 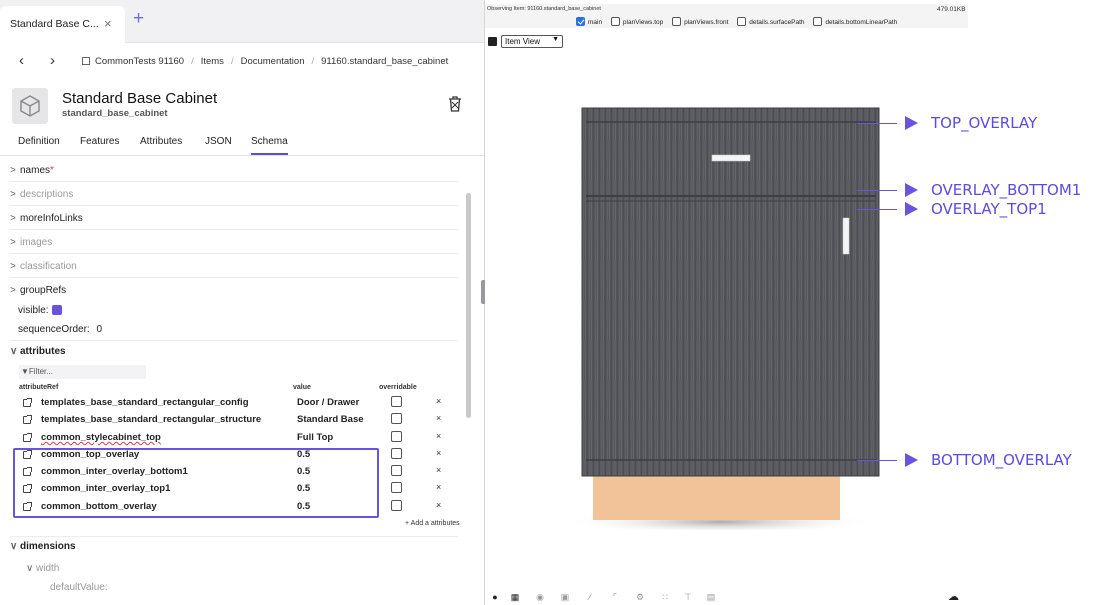 I want to click on tree-label-width: width, so click(x=48, y=568).